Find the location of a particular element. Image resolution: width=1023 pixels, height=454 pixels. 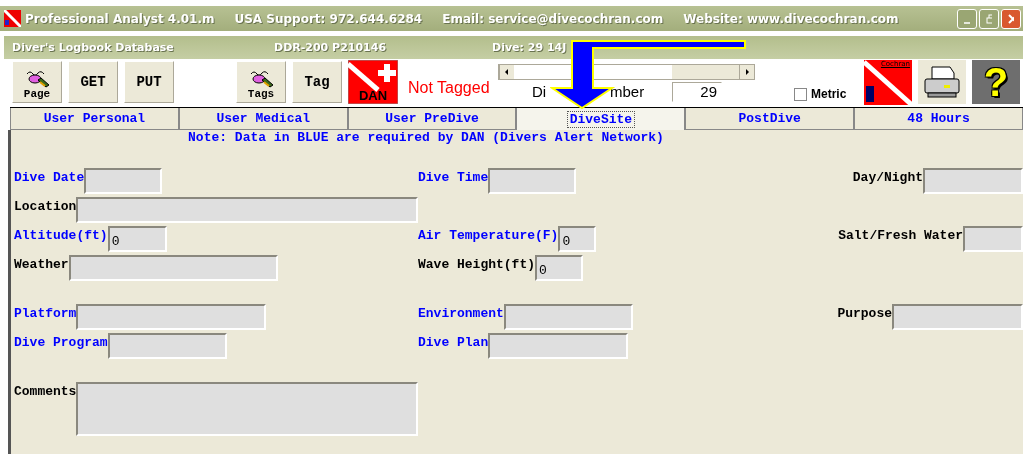

dive-info: Dive: 29 14J is located at coordinates (529, 47).